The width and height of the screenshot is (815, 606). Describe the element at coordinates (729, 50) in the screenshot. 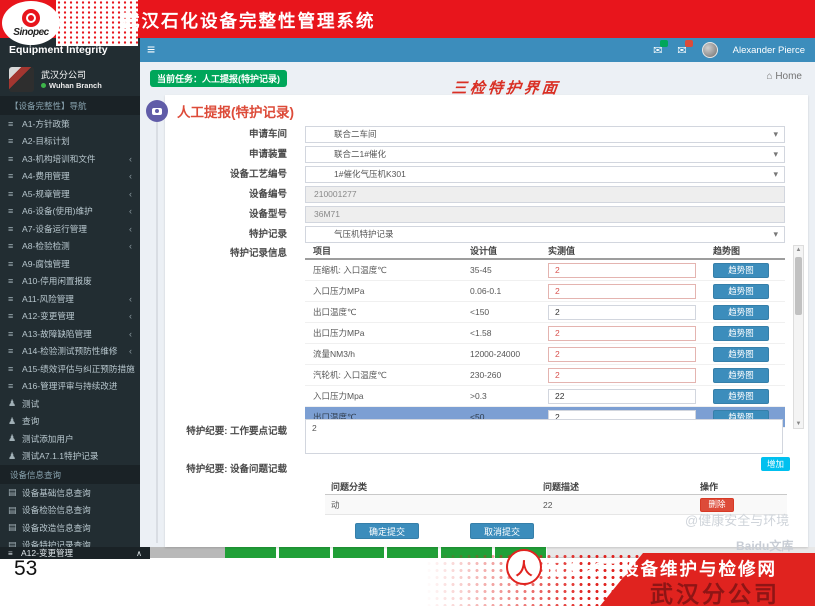

I see `navbar-right: ✉ ✉ Alexander Pierce` at that location.